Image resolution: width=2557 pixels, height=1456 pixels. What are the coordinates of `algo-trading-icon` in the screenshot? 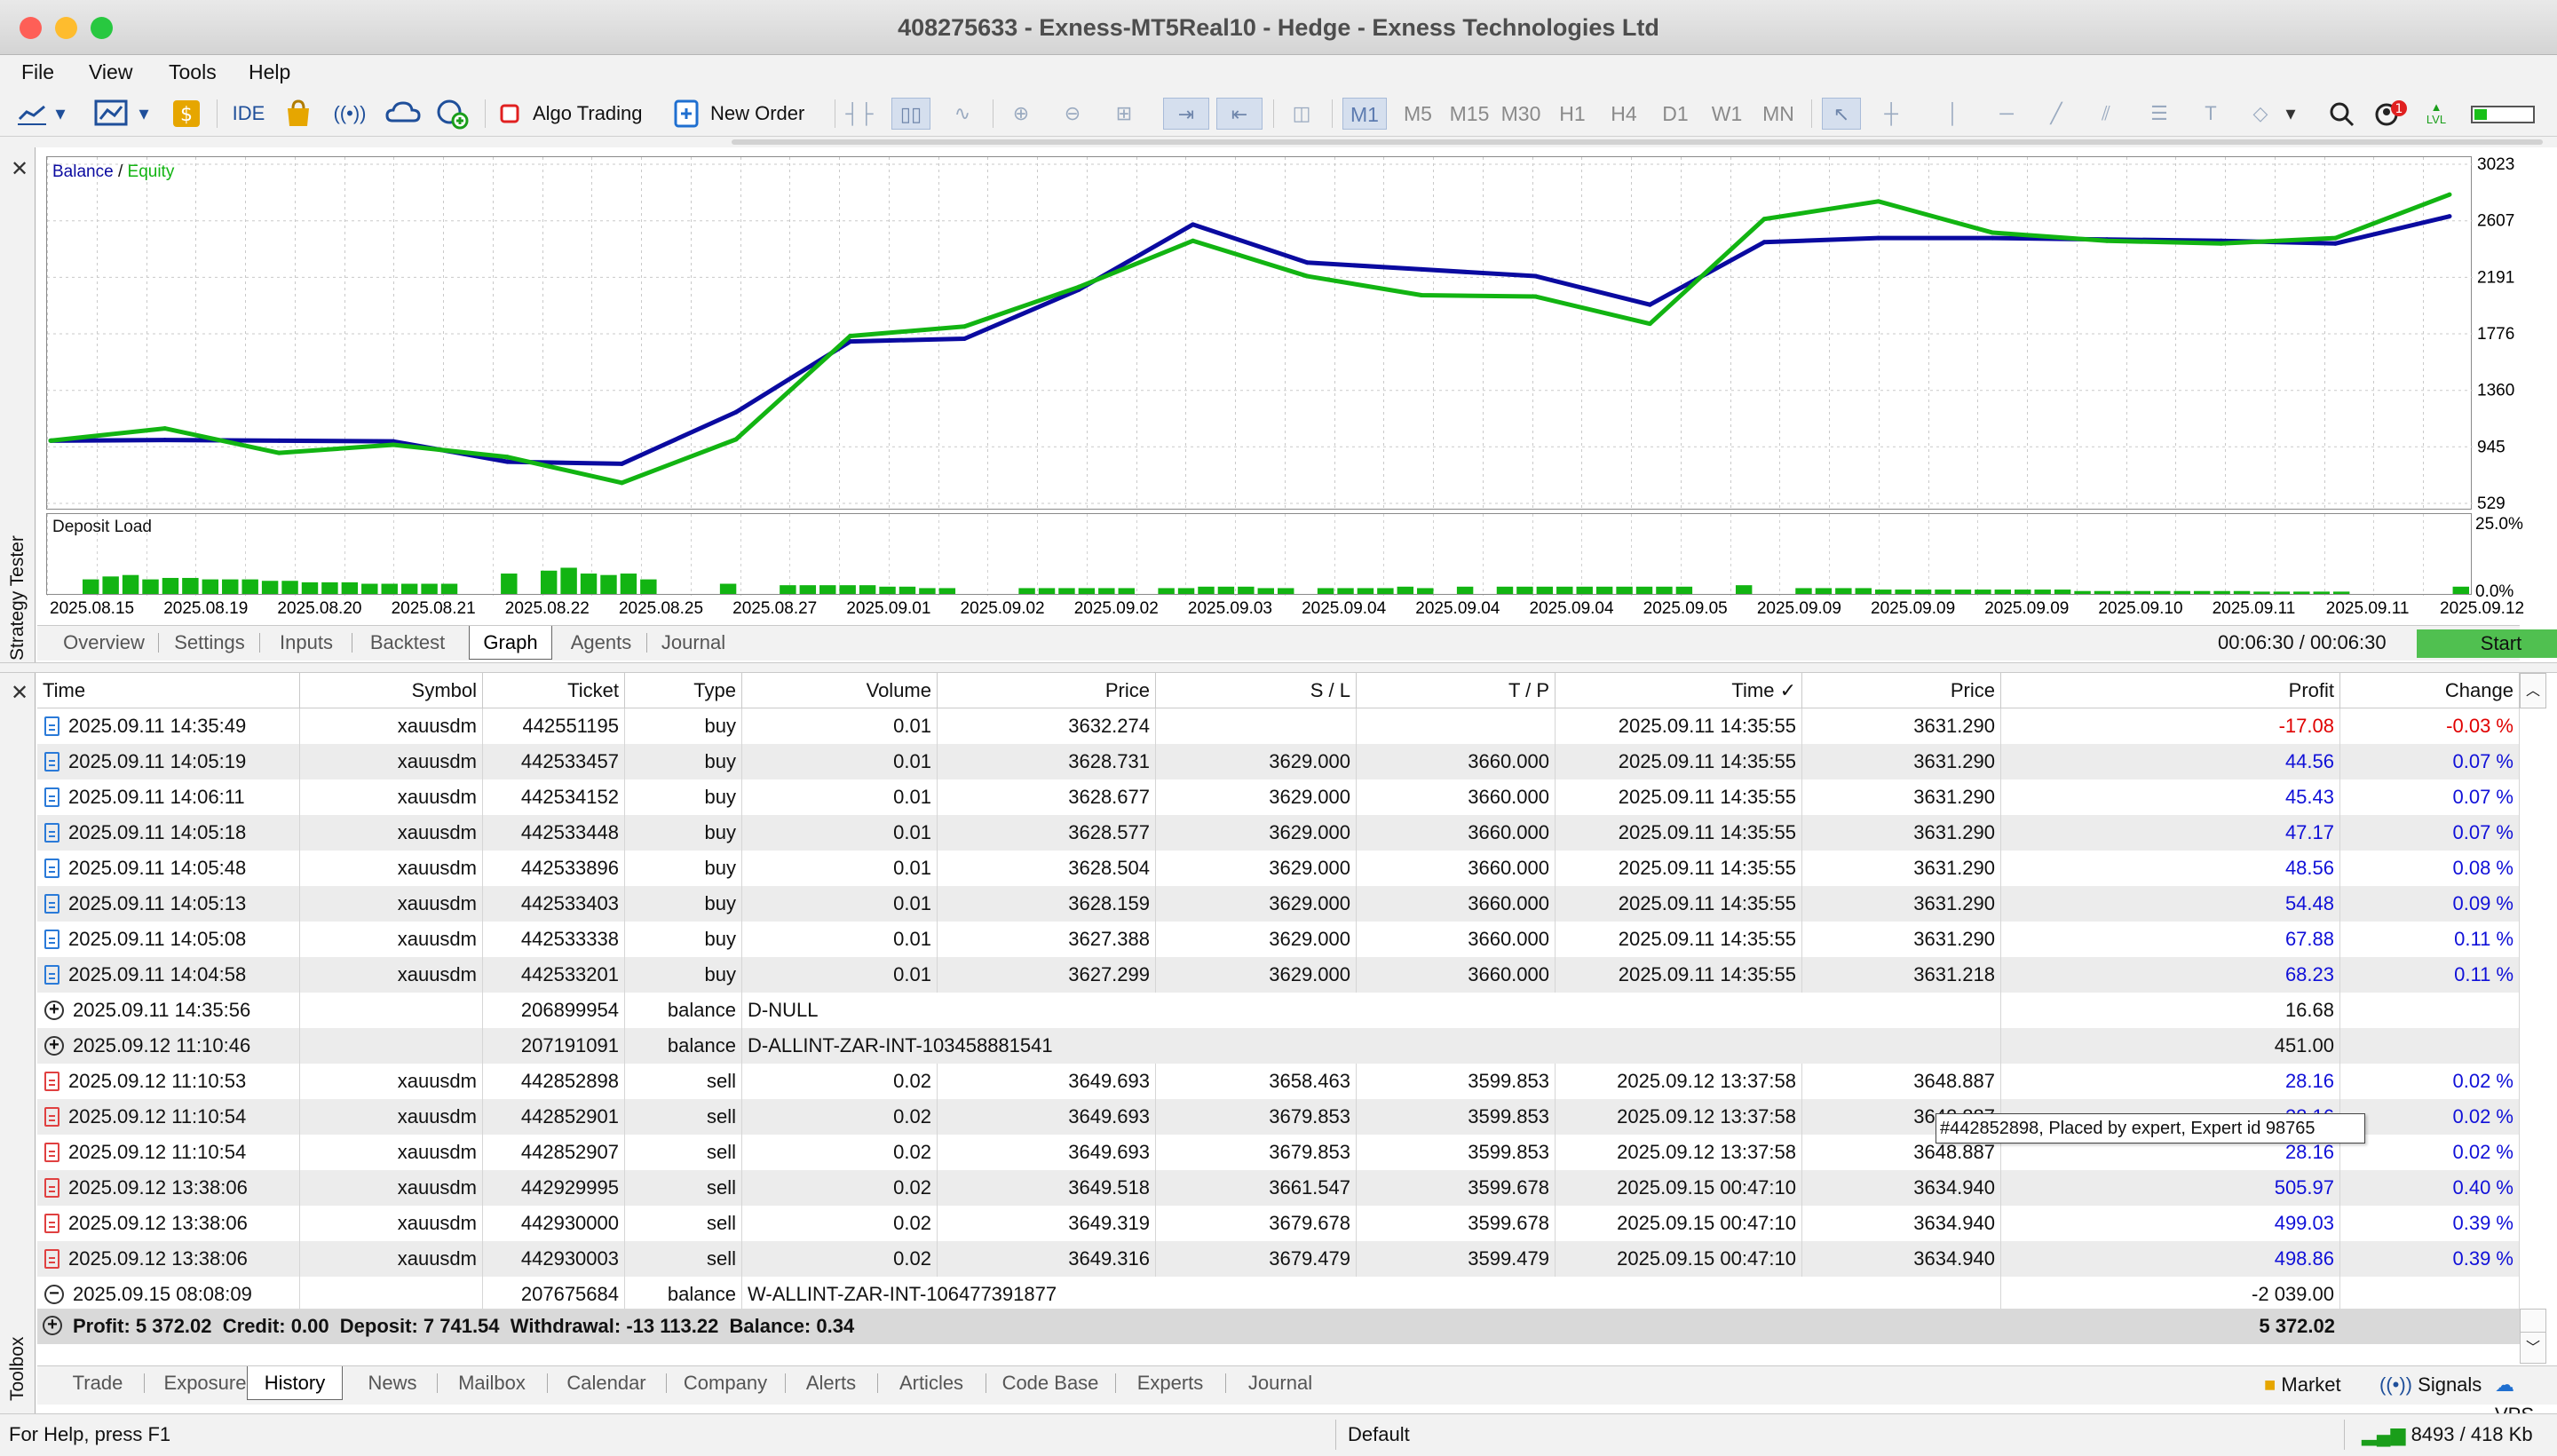 It's located at (510, 114).